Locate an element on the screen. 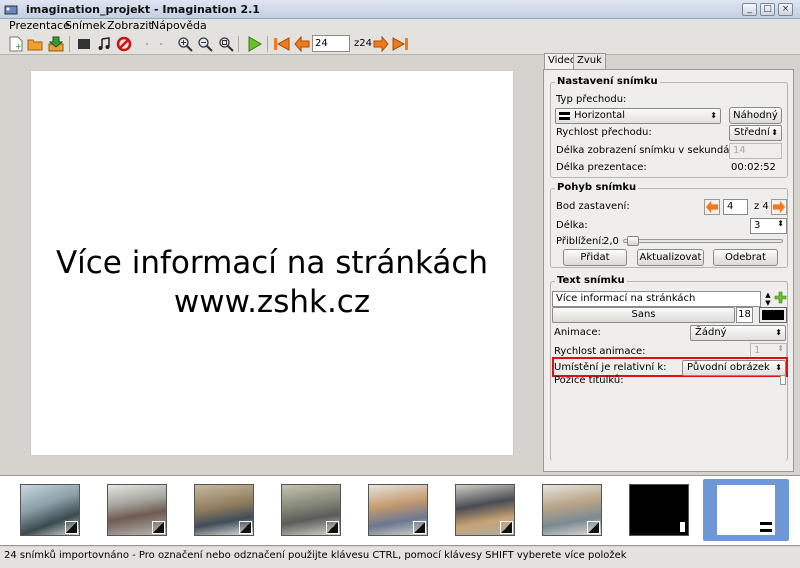 Image resolution: width=800 pixels, height=568 pixels. add-stop-point-button: Přidat is located at coordinates (595, 257).